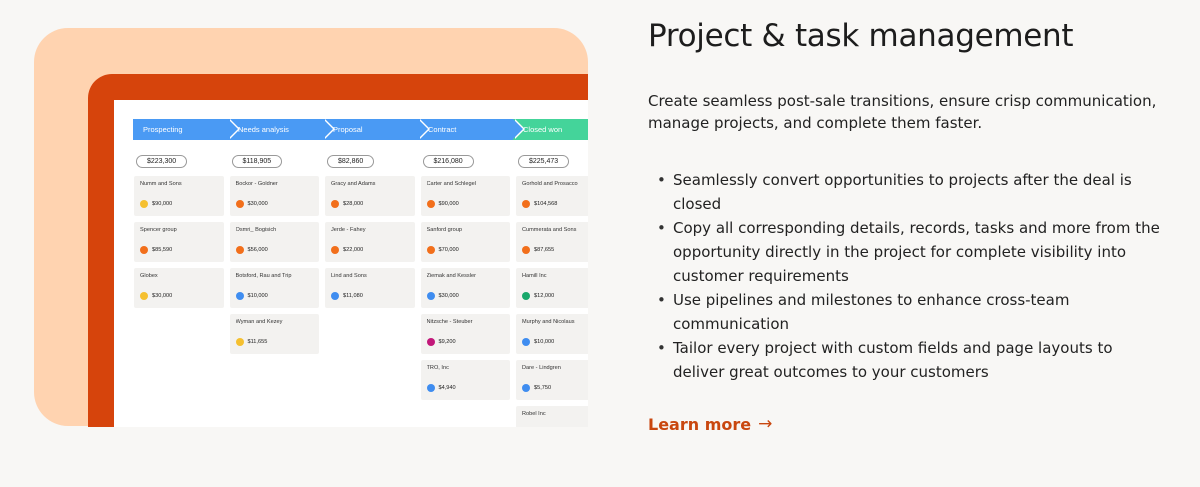 The height and width of the screenshot is (487, 1200). What do you see at coordinates (274, 242) in the screenshot?
I see `deal-card: Osmri_ Bogisich $56,000` at bounding box center [274, 242].